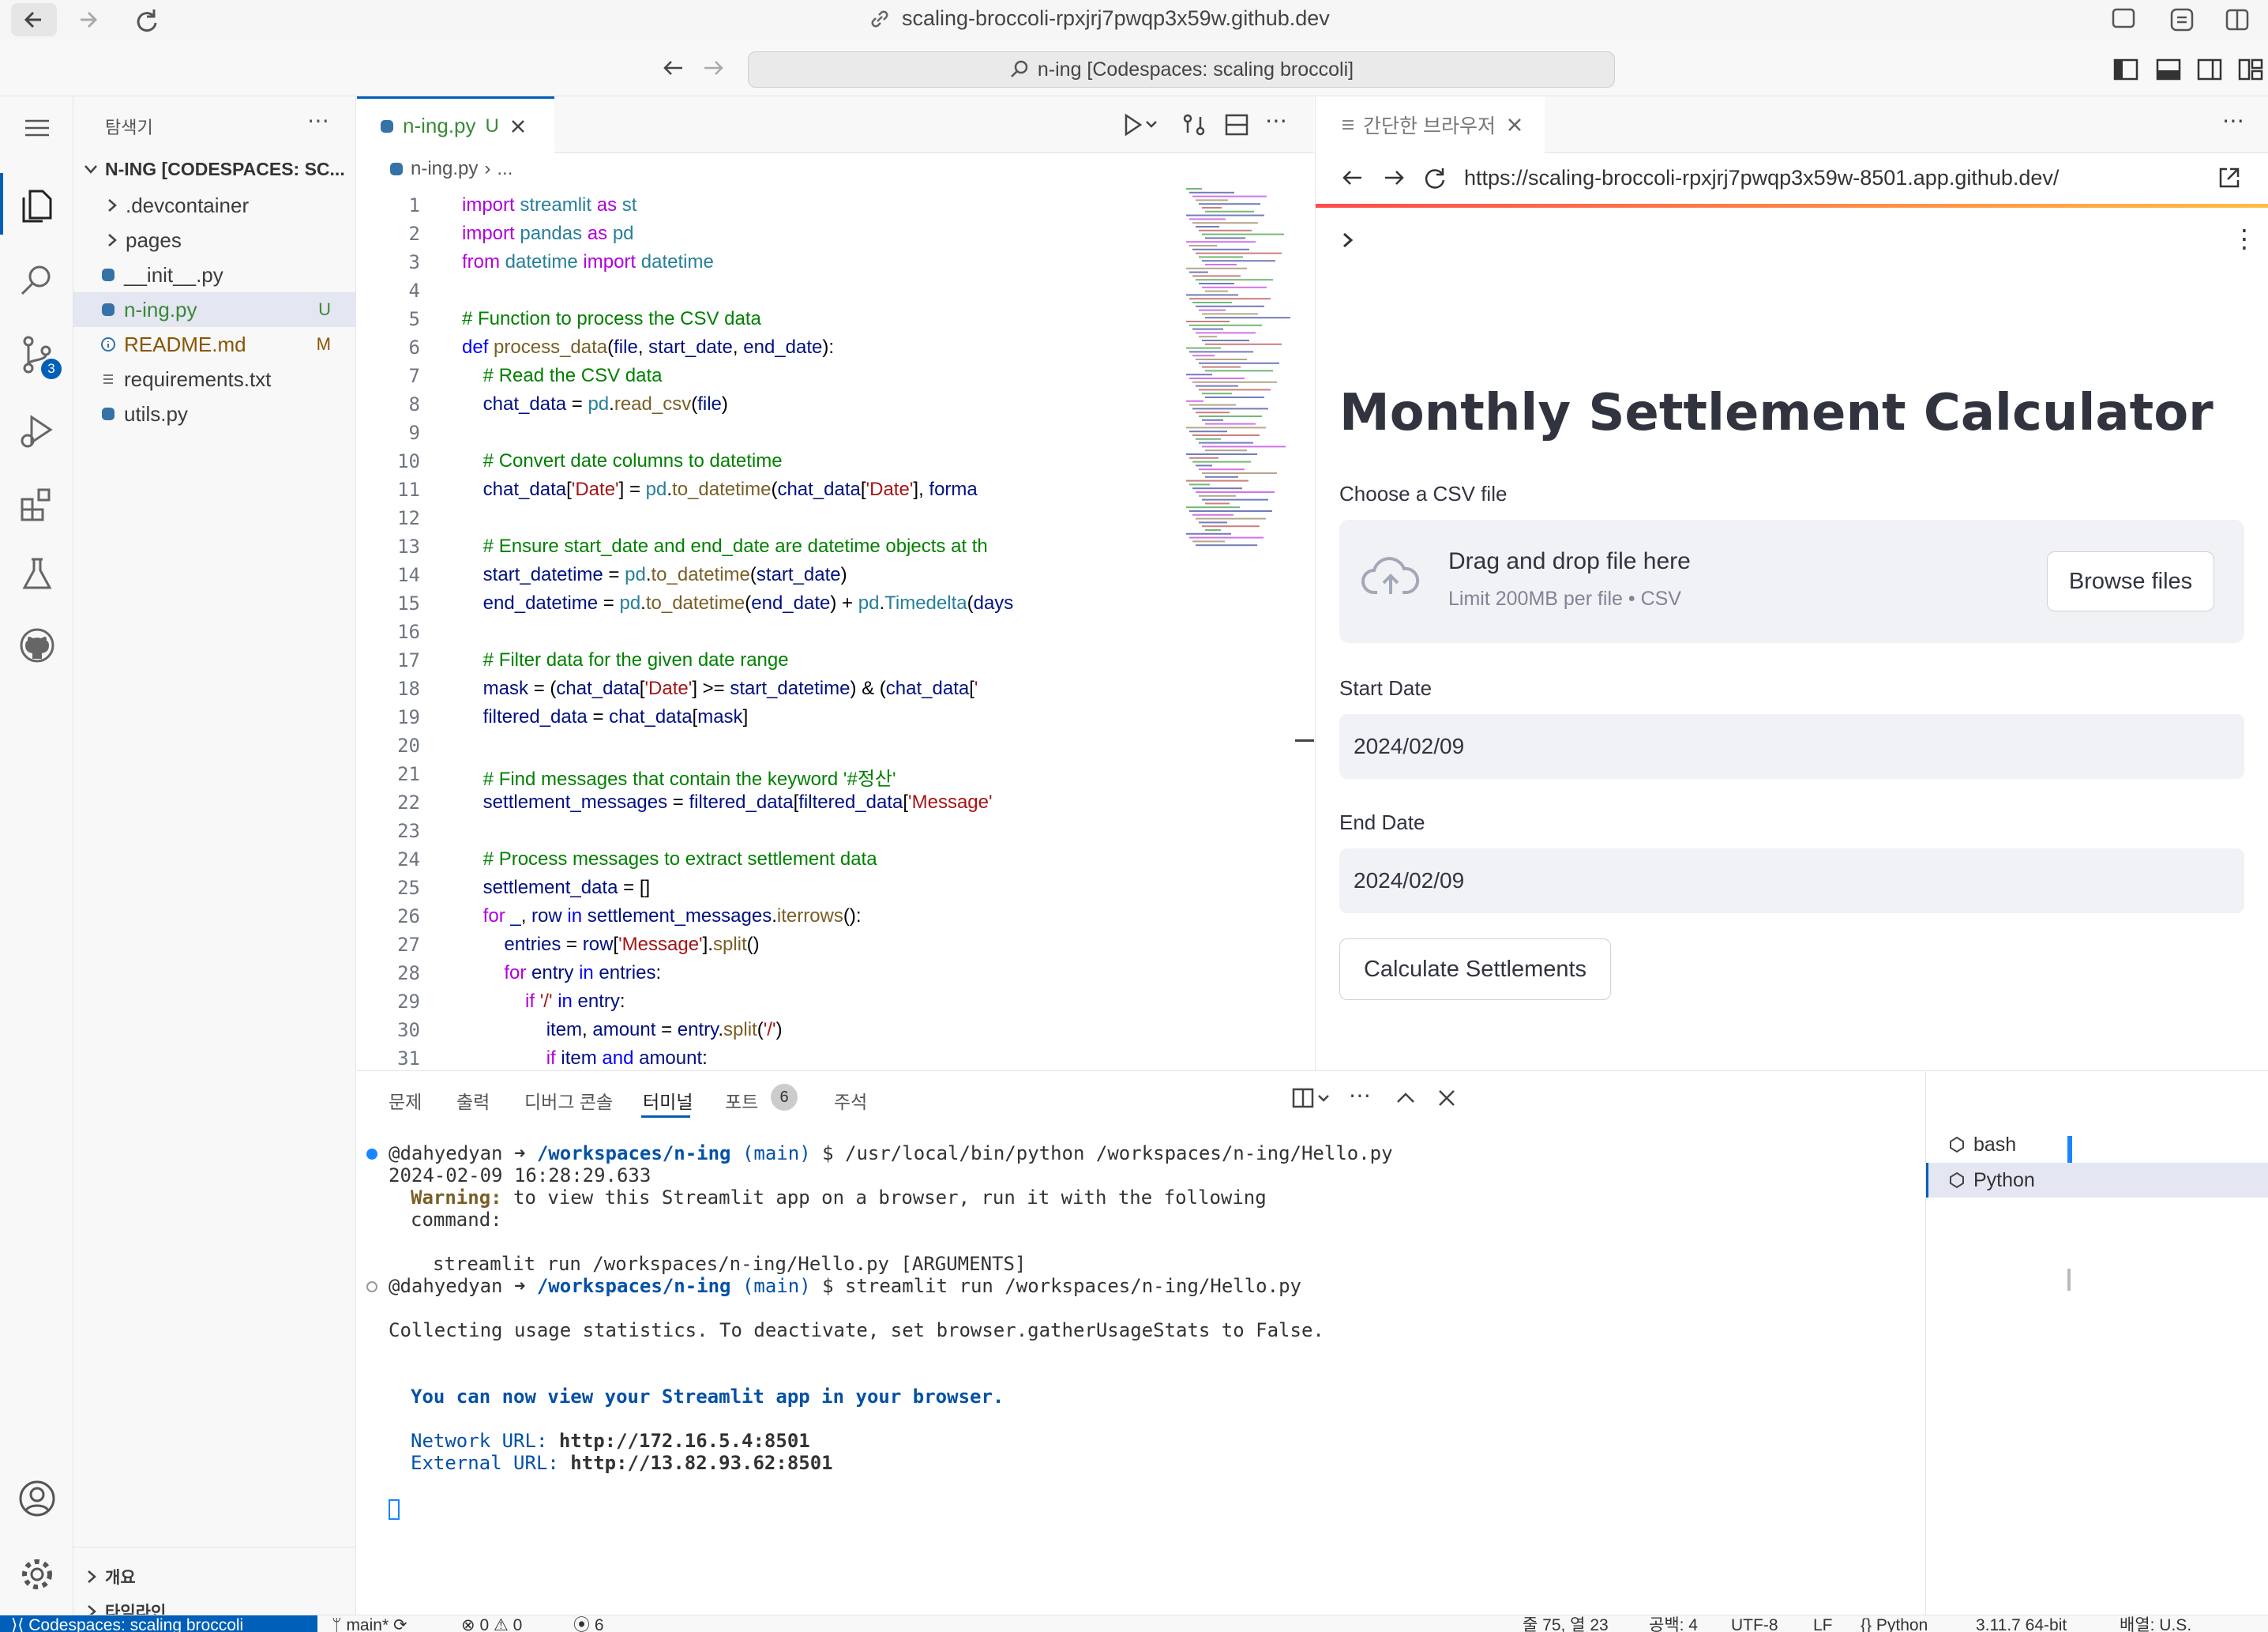 This screenshot has height=1632, width=2268. I want to click on tree-item-pages: pages, so click(214, 240).